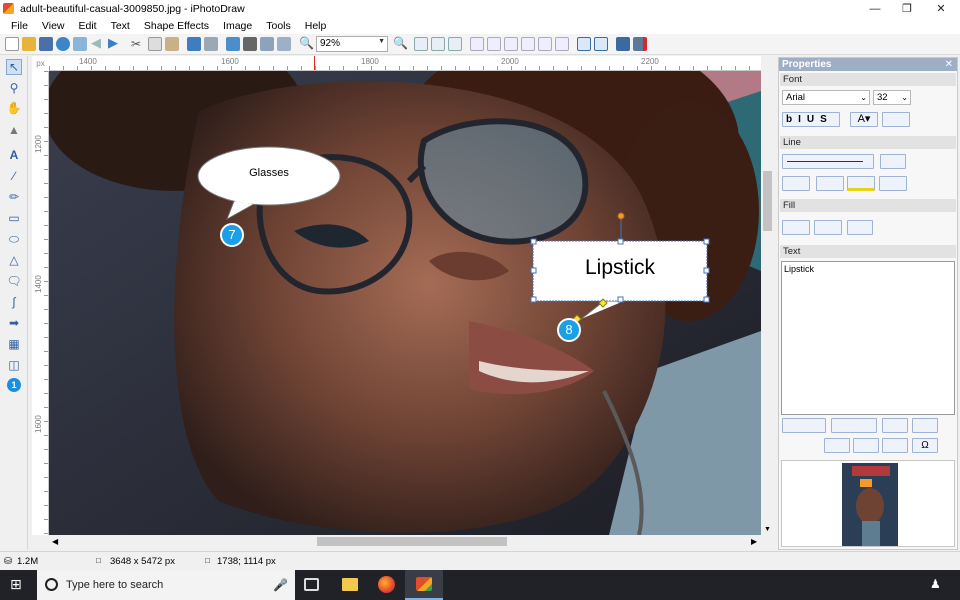  What do you see at coordinates (120, 26) in the screenshot?
I see `menu-text: Text` at bounding box center [120, 26].